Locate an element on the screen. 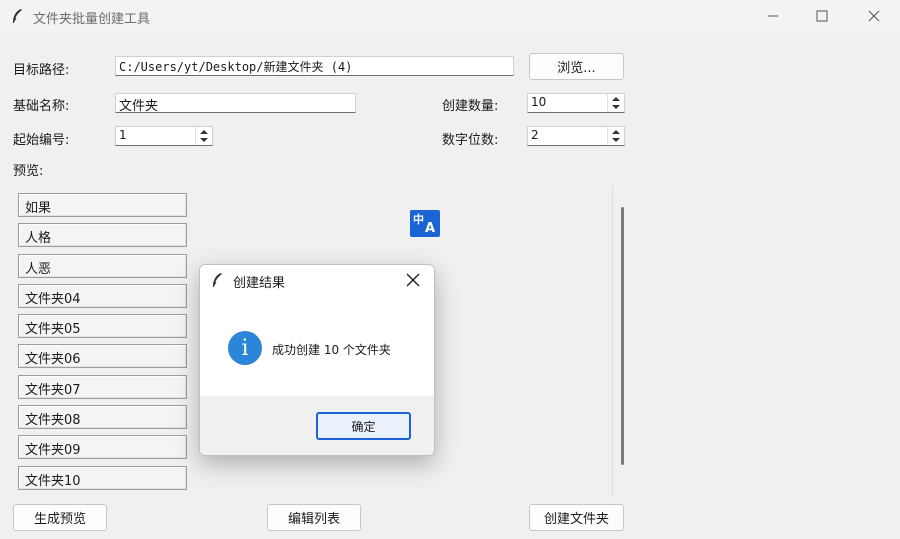  preview-divider is located at coordinates (612, 341).